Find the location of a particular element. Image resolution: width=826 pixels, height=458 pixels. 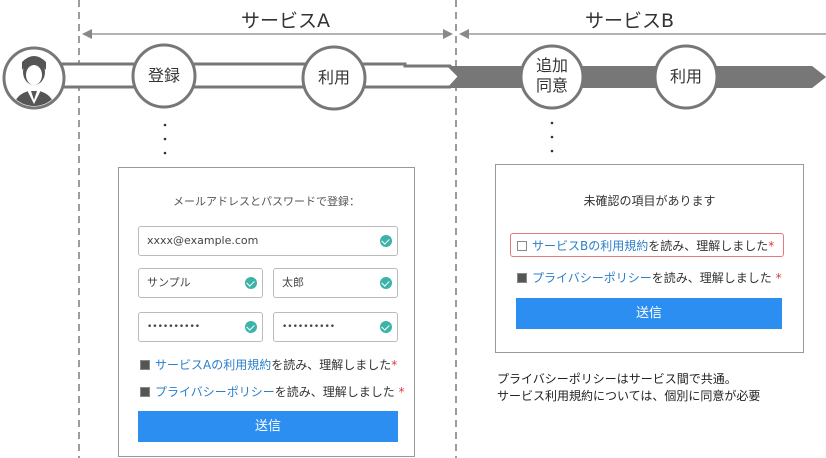

password-confirm-field: •••••••••• is located at coordinates (335, 327).